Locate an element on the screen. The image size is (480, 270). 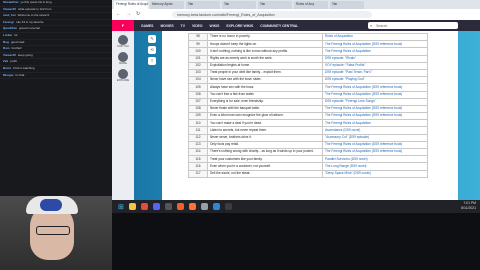
obs-icon is located at coordinates (168, 206).